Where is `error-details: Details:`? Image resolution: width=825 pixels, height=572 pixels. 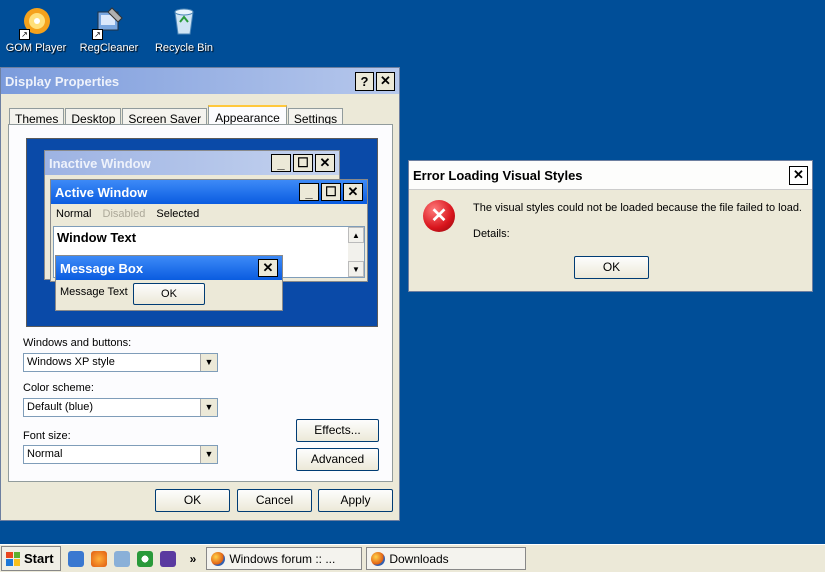 error-details: Details: is located at coordinates (491, 234).